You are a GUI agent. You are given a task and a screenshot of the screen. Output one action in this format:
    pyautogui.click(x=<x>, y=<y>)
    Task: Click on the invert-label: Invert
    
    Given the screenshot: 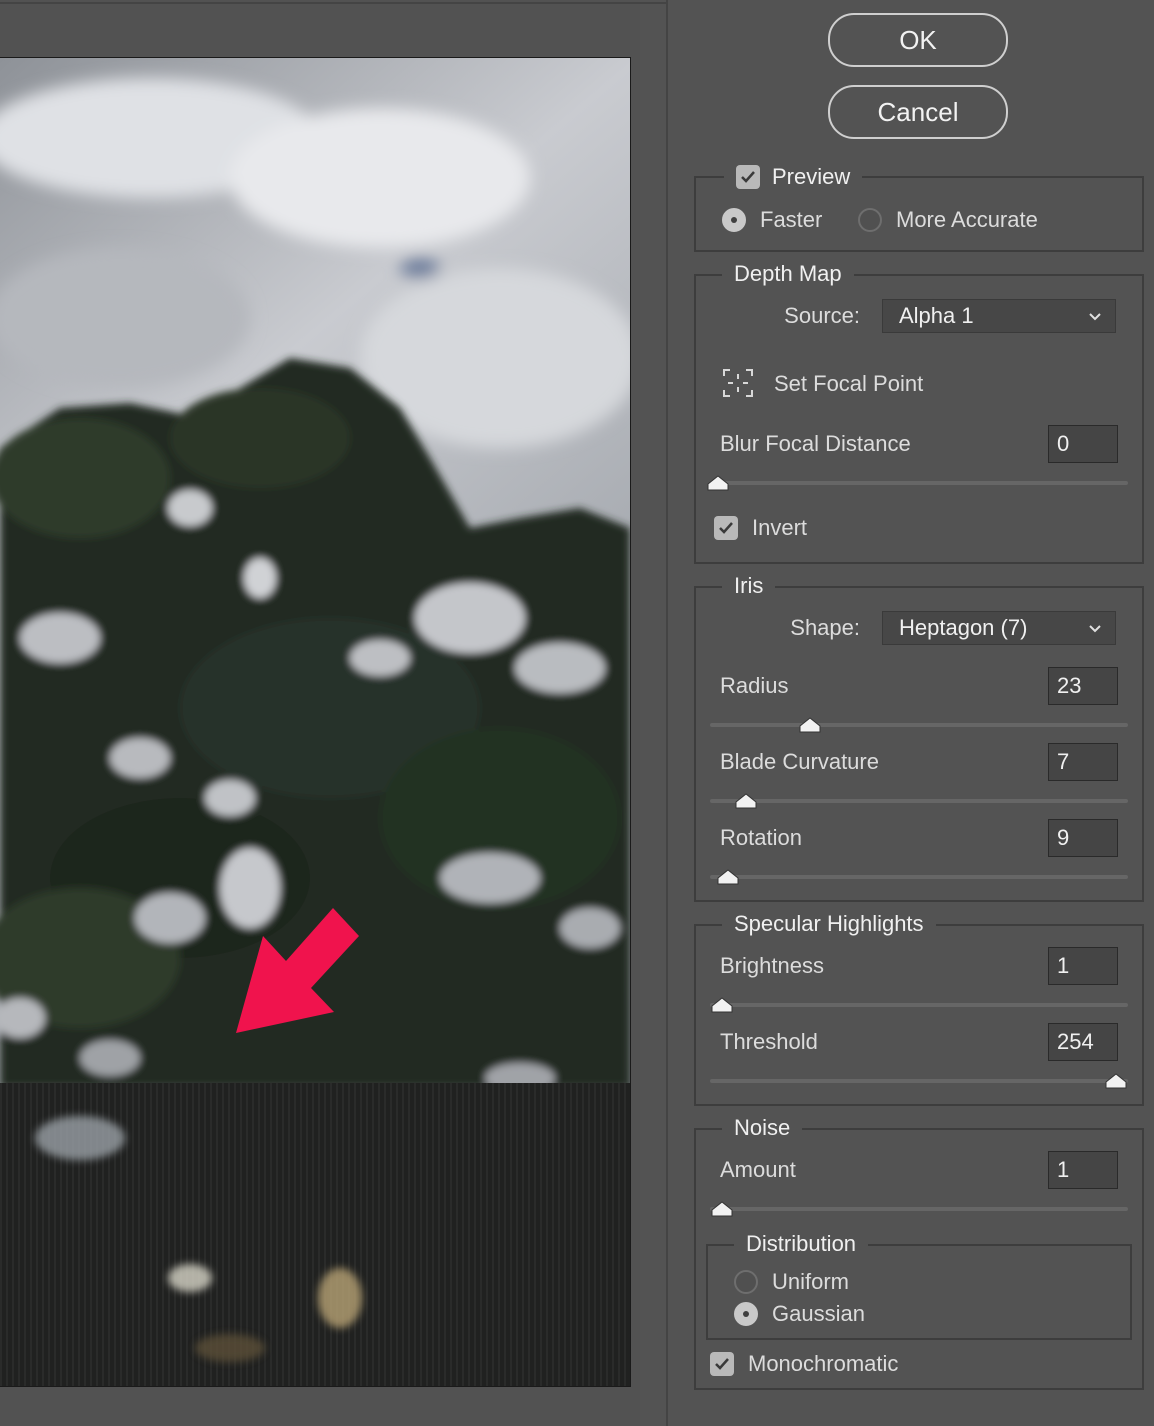 What is the action you would take?
    pyautogui.click(x=779, y=528)
    